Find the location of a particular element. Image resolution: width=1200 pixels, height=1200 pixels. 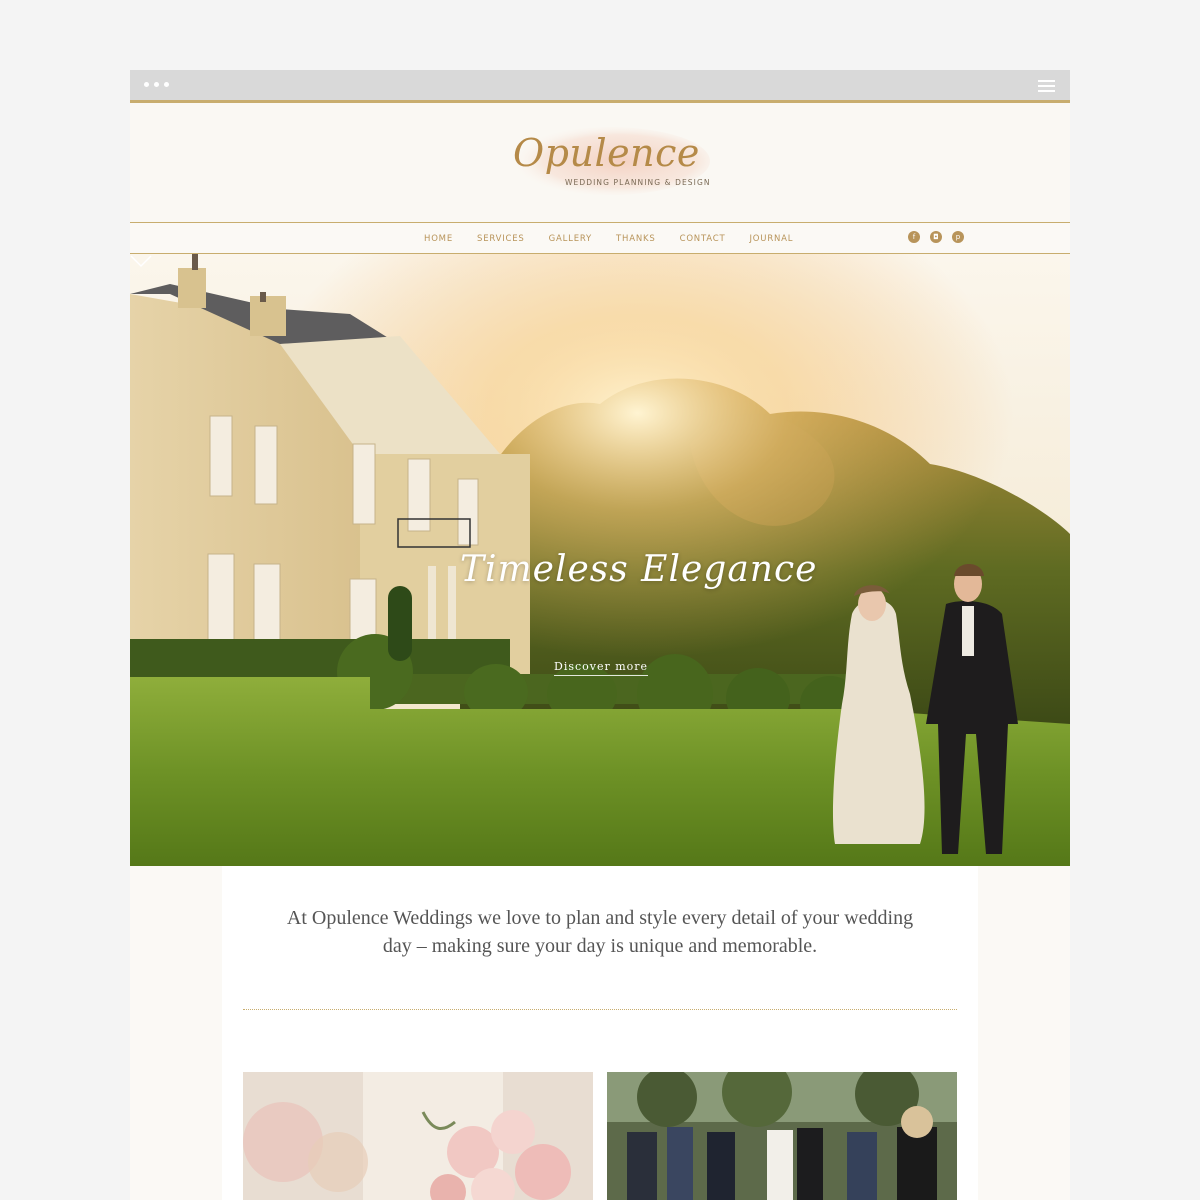

window-dots is located at coordinates (156, 84).